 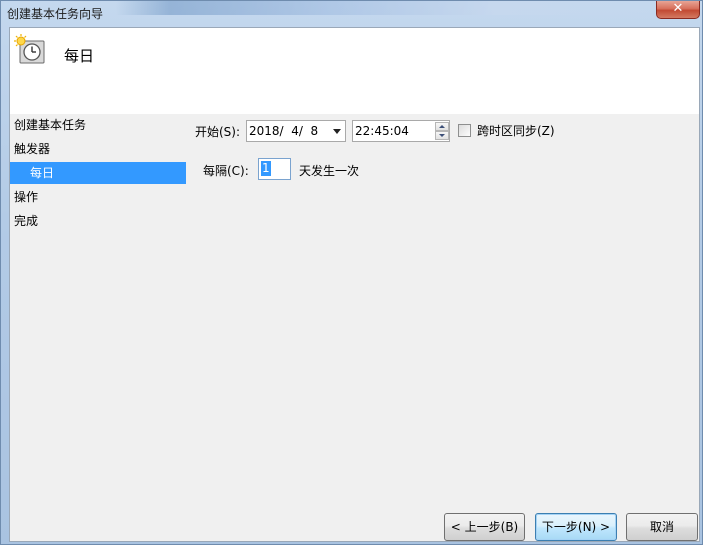 What do you see at coordinates (226, 171) in the screenshot?
I see `recur-label: 每隔(C):` at bounding box center [226, 171].